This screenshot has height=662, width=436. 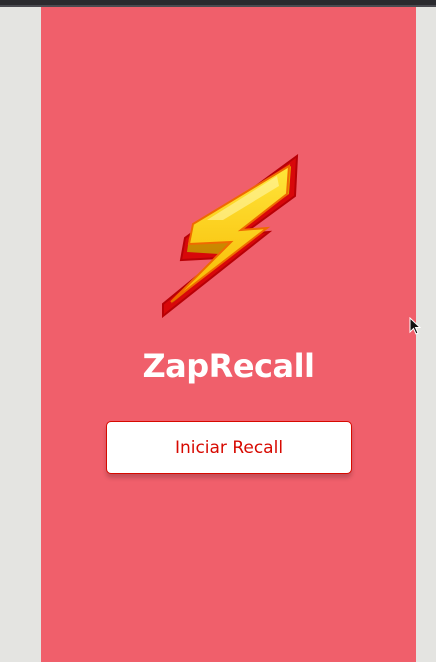 I want to click on start-recall-button: Iniciar Recall, so click(x=229, y=447).